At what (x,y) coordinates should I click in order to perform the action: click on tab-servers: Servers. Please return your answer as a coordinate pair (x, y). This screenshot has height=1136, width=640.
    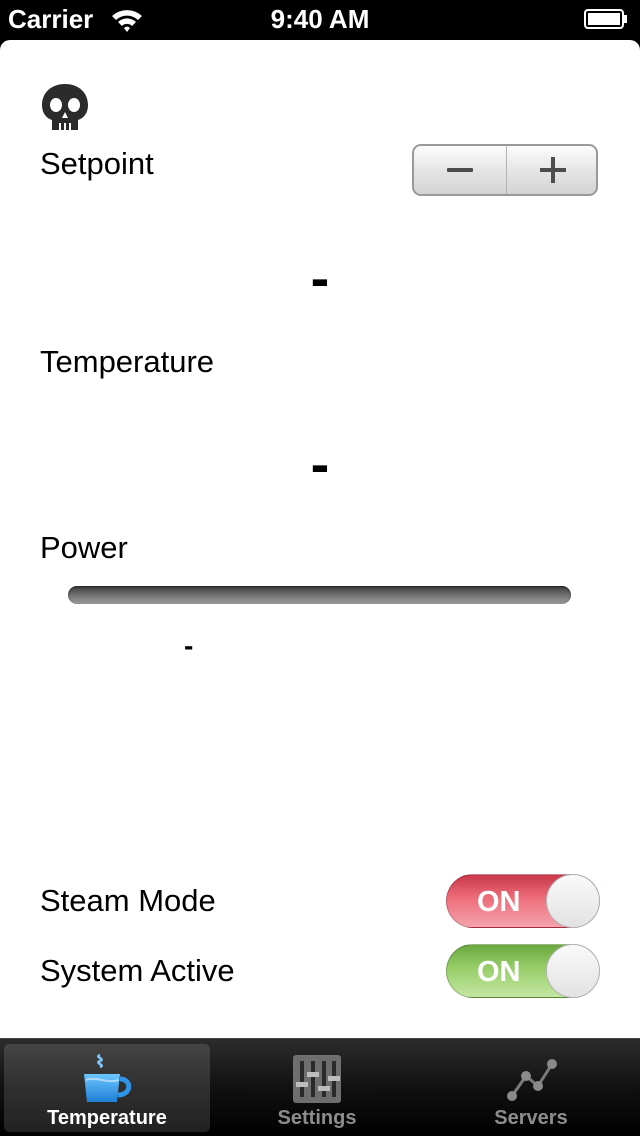
    Looking at the image, I should click on (531, 1088).